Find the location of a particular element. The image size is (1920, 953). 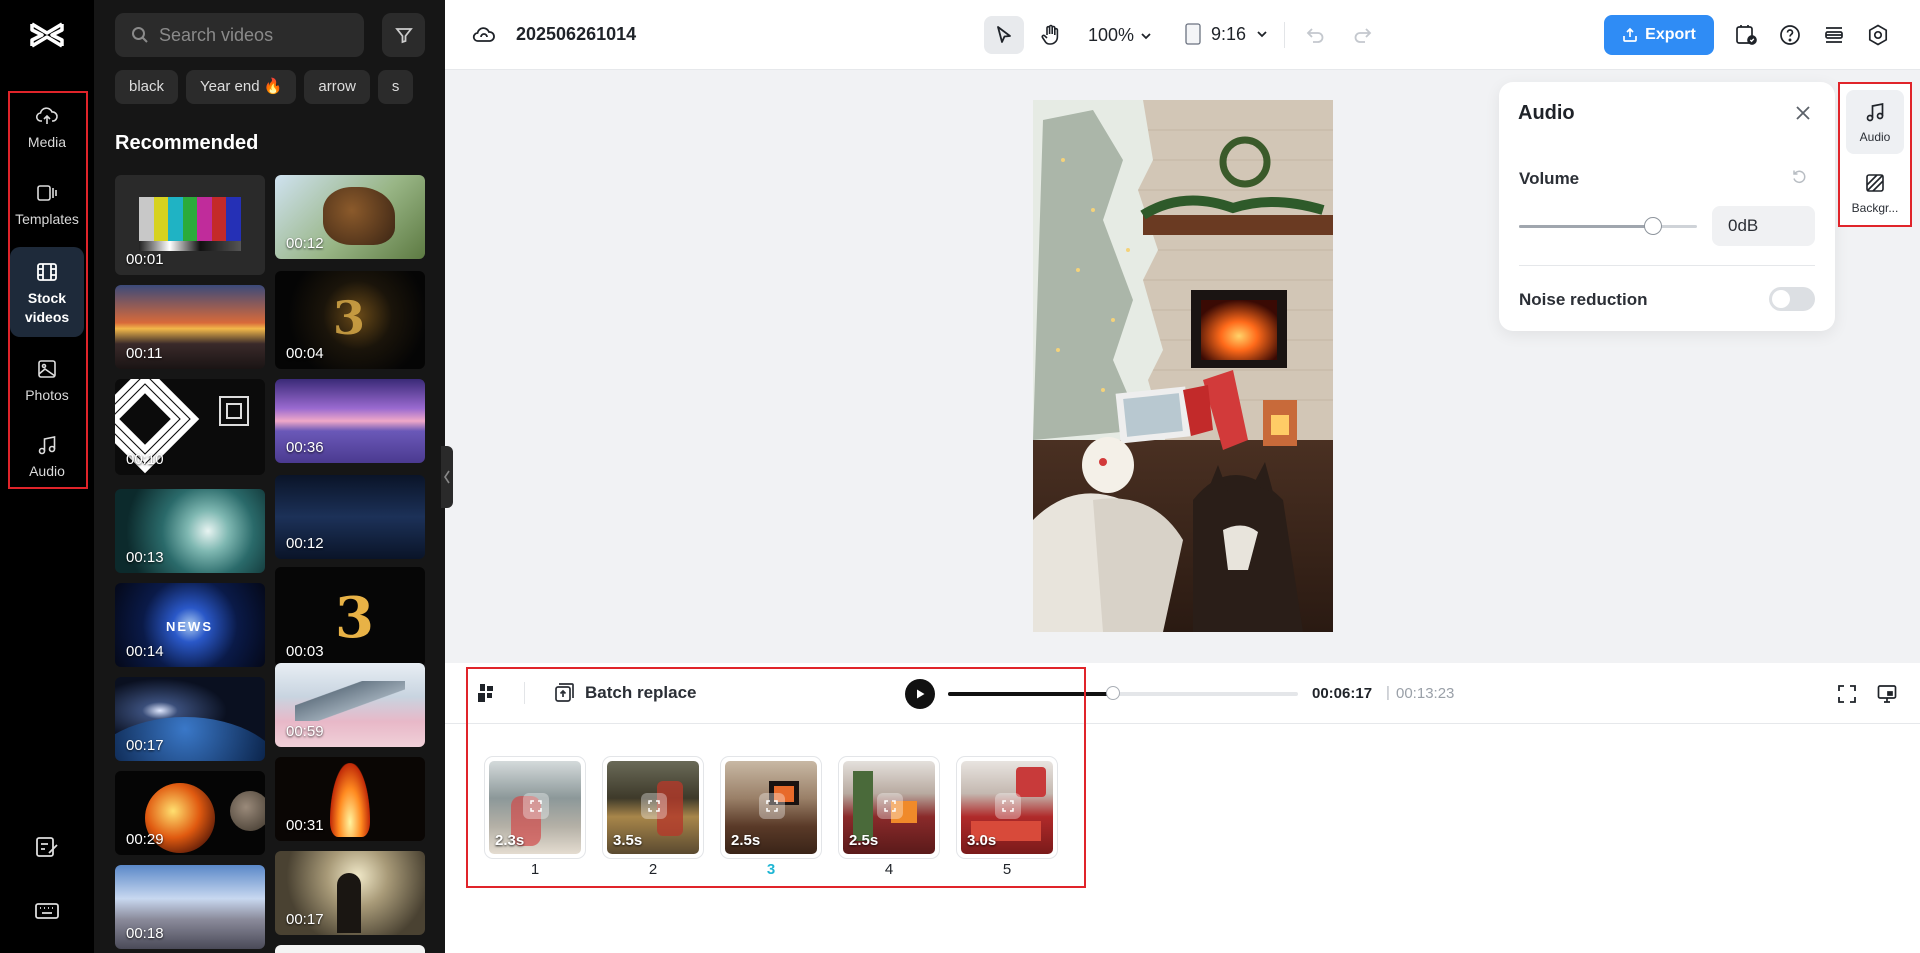

clip-length: 3.0s is located at coordinates (982, 840).